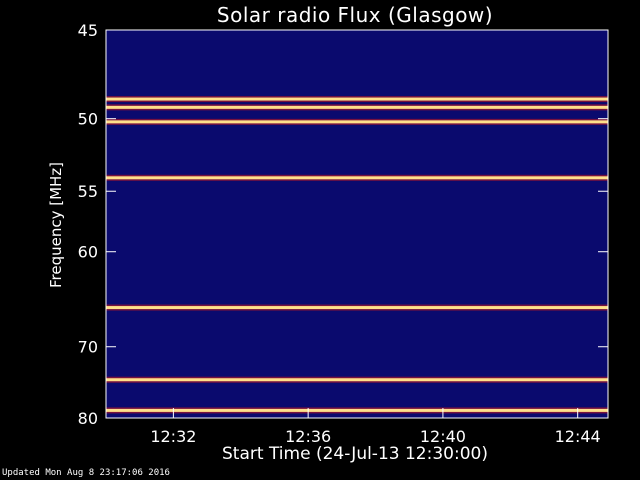 Image resolution: width=640 pixels, height=480 pixels. What do you see at coordinates (88, 252) in the screenshot?
I see `y-tick-label: 60` at bounding box center [88, 252].